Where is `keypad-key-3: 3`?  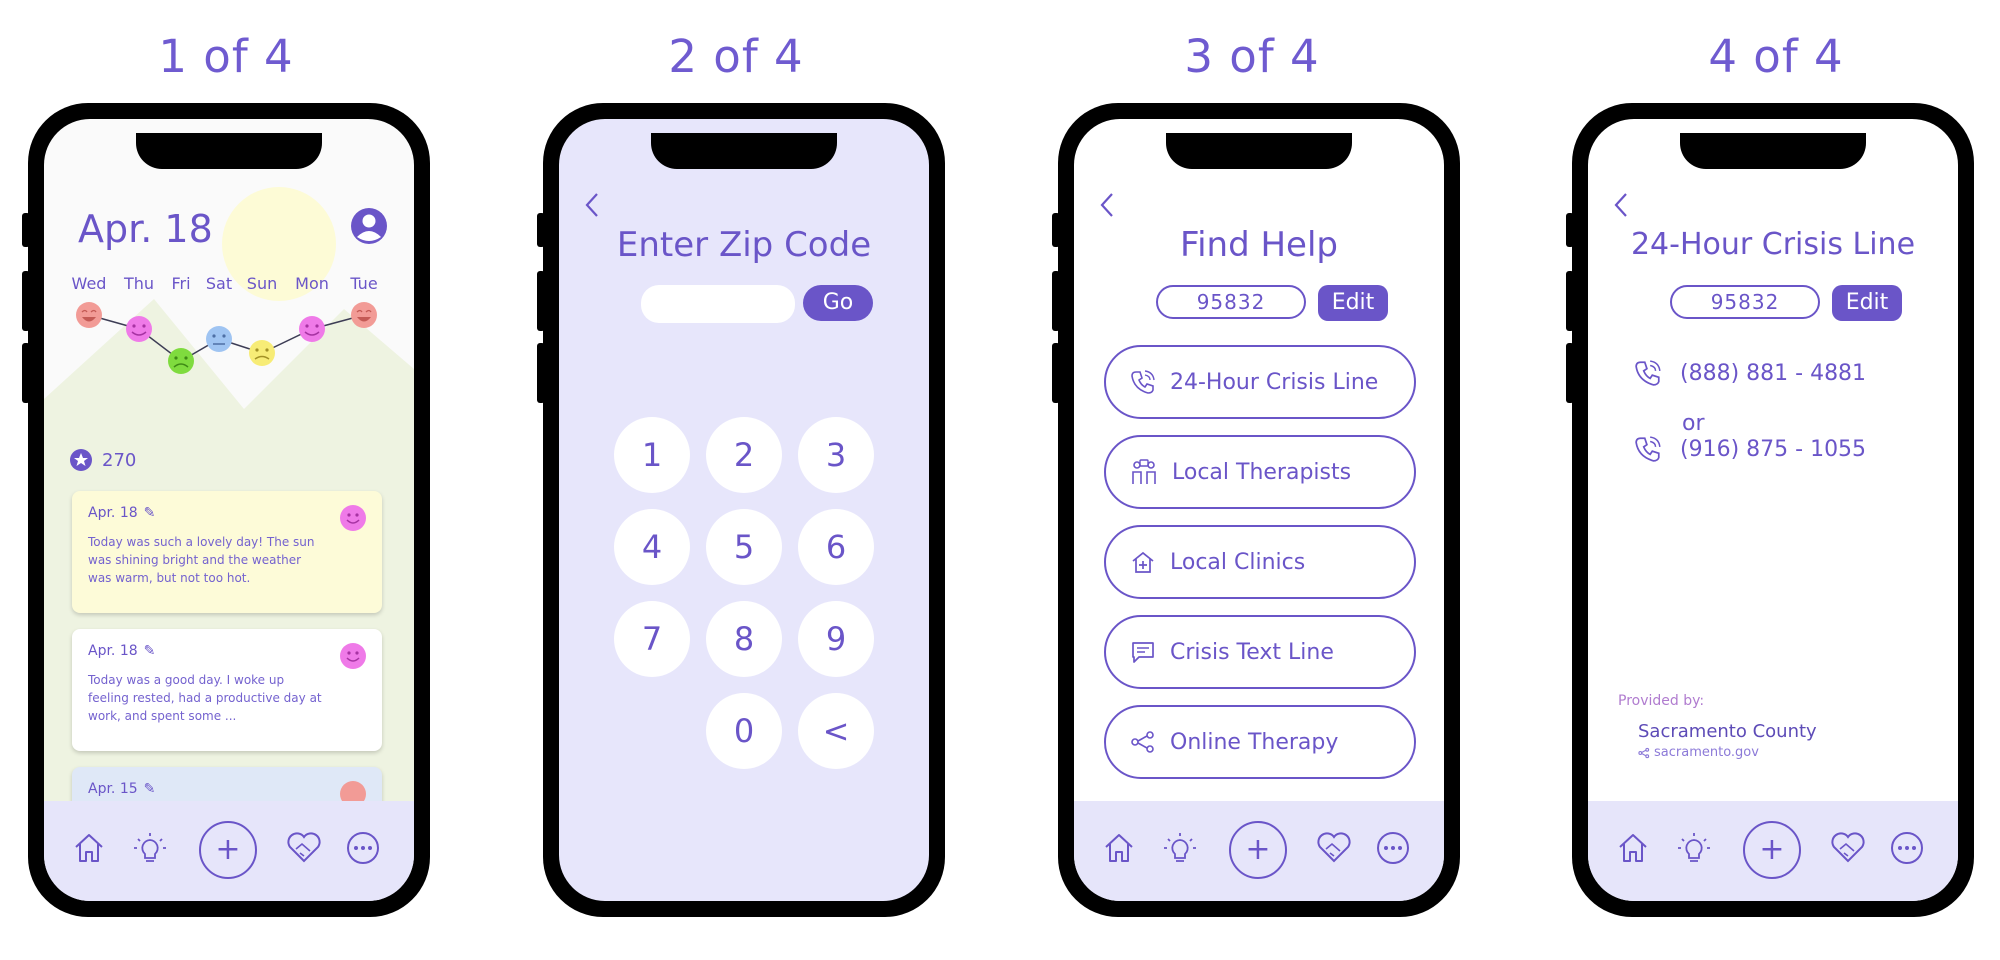 keypad-key-3: 3 is located at coordinates (836, 455).